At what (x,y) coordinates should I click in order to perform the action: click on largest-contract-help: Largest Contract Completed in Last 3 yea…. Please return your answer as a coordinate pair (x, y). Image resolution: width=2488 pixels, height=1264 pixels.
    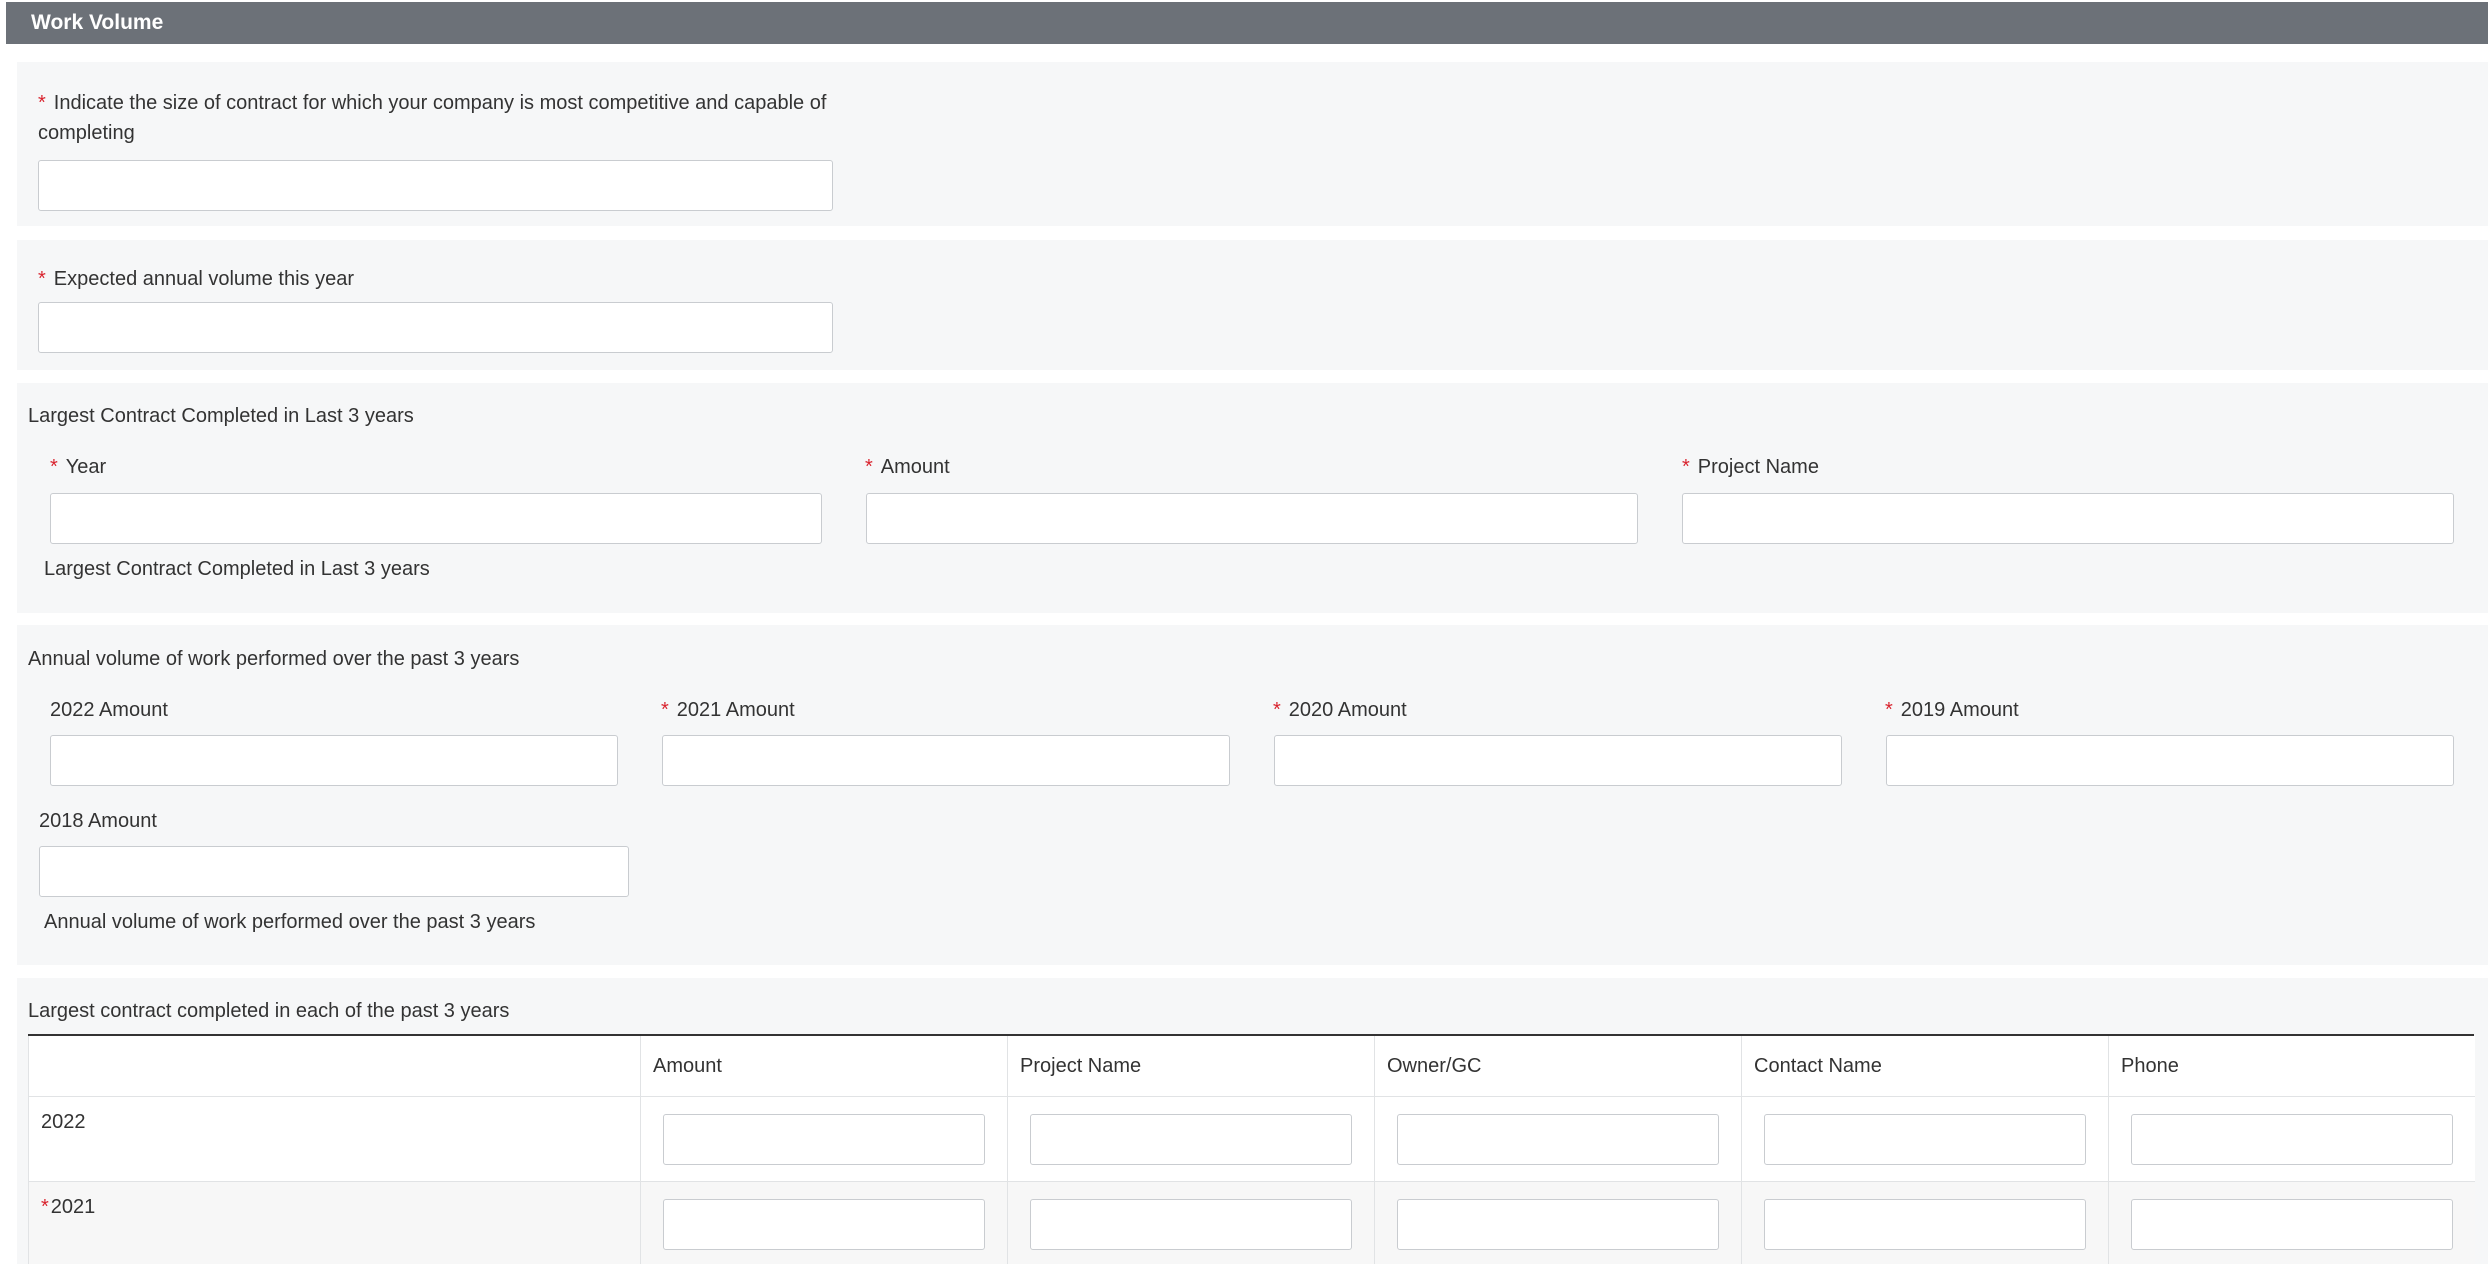
    Looking at the image, I should click on (237, 569).